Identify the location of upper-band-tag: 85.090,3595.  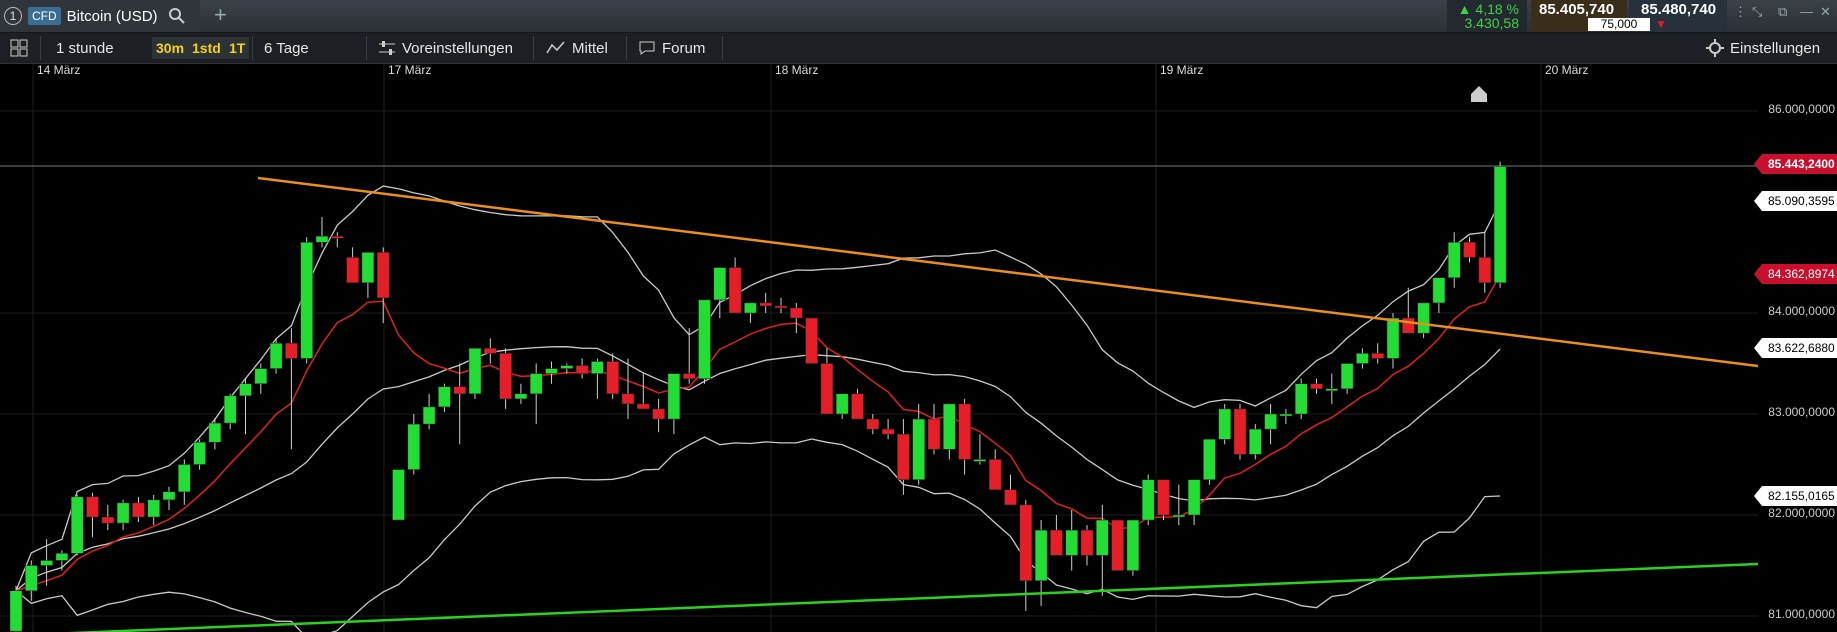
(1795, 201).